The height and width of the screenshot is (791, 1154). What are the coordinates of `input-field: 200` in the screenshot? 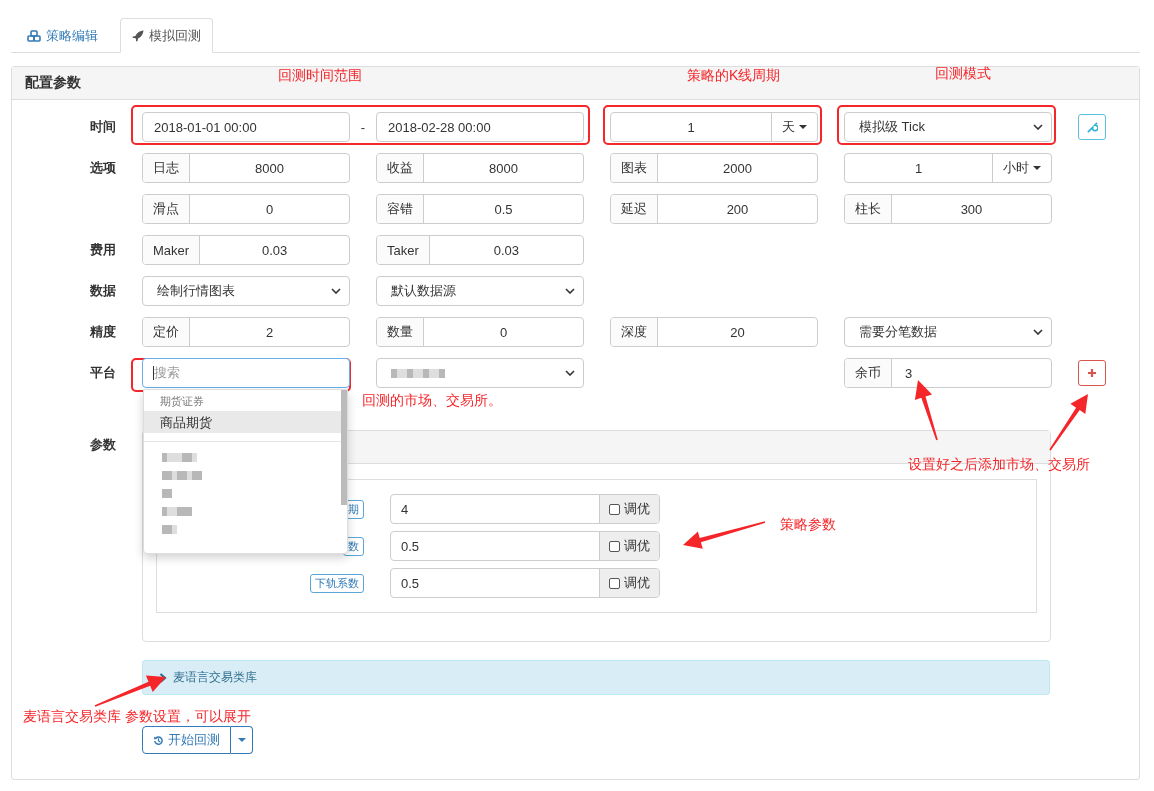 It's located at (737, 209).